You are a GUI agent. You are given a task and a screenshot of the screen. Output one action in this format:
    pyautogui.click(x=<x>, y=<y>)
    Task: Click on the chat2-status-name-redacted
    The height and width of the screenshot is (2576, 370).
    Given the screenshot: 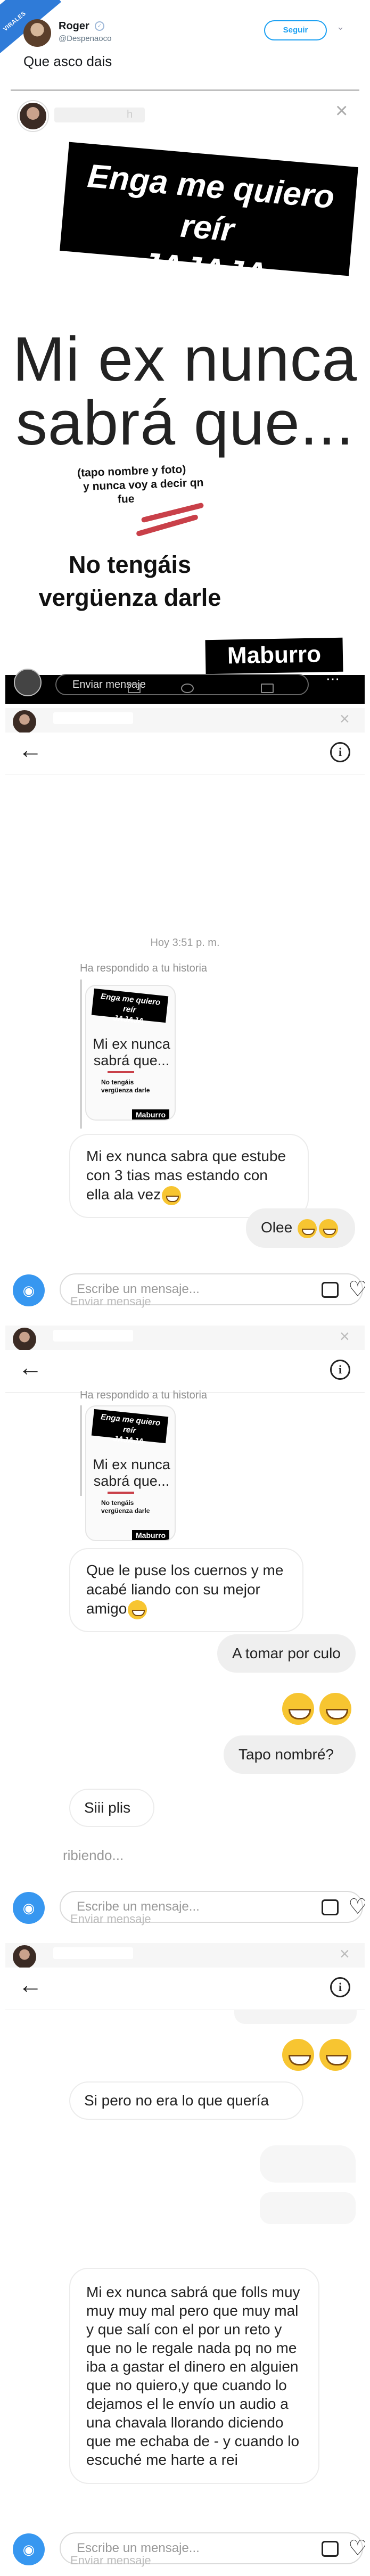 What is the action you would take?
    pyautogui.click(x=93, y=1336)
    